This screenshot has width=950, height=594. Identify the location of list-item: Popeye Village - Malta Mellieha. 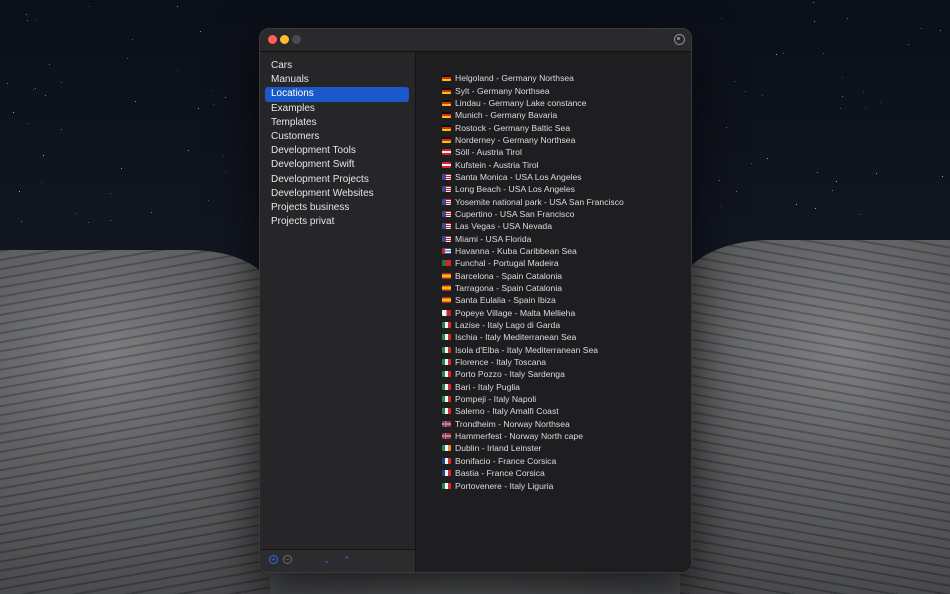
(533, 313).